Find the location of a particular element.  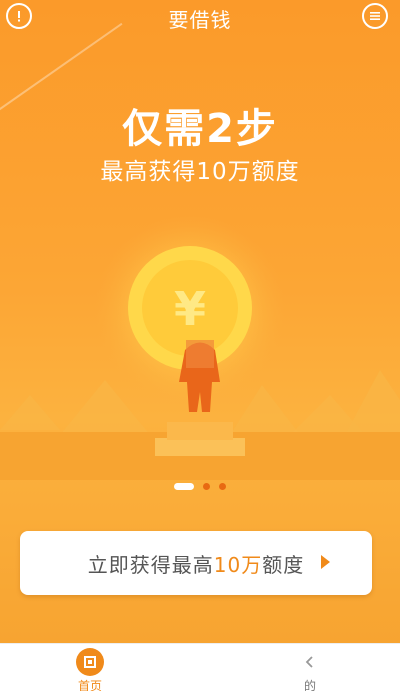

app-header: 要借钱 is located at coordinates (200, 17).